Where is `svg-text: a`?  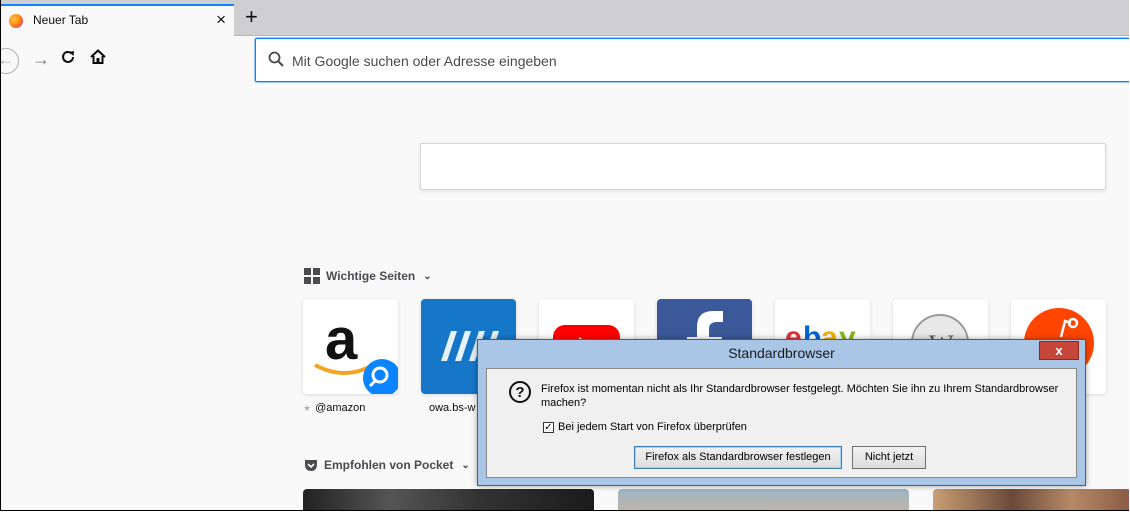
svg-text: a is located at coordinates (341, 339).